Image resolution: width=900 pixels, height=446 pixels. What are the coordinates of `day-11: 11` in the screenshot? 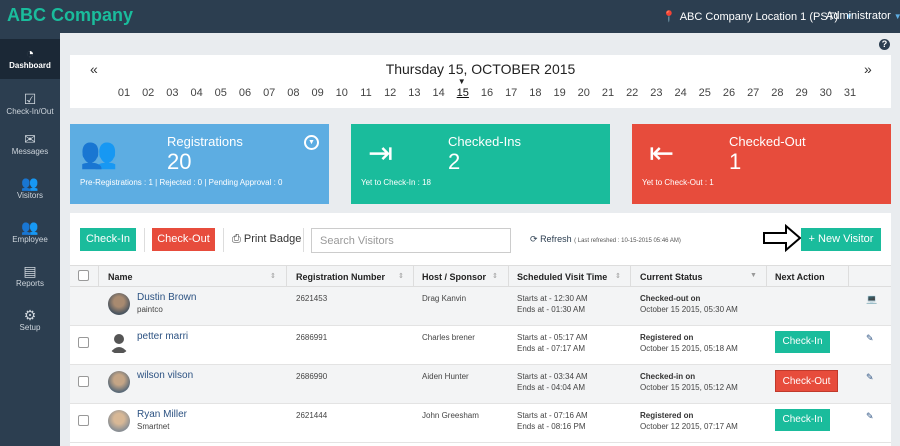 It's located at (366, 93).